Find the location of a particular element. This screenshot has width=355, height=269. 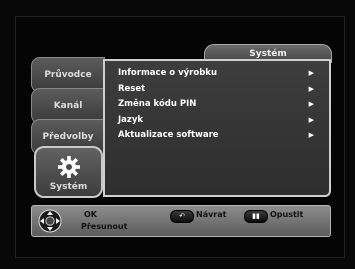

menu-item-reset: Reset ▶ is located at coordinates (223, 90).